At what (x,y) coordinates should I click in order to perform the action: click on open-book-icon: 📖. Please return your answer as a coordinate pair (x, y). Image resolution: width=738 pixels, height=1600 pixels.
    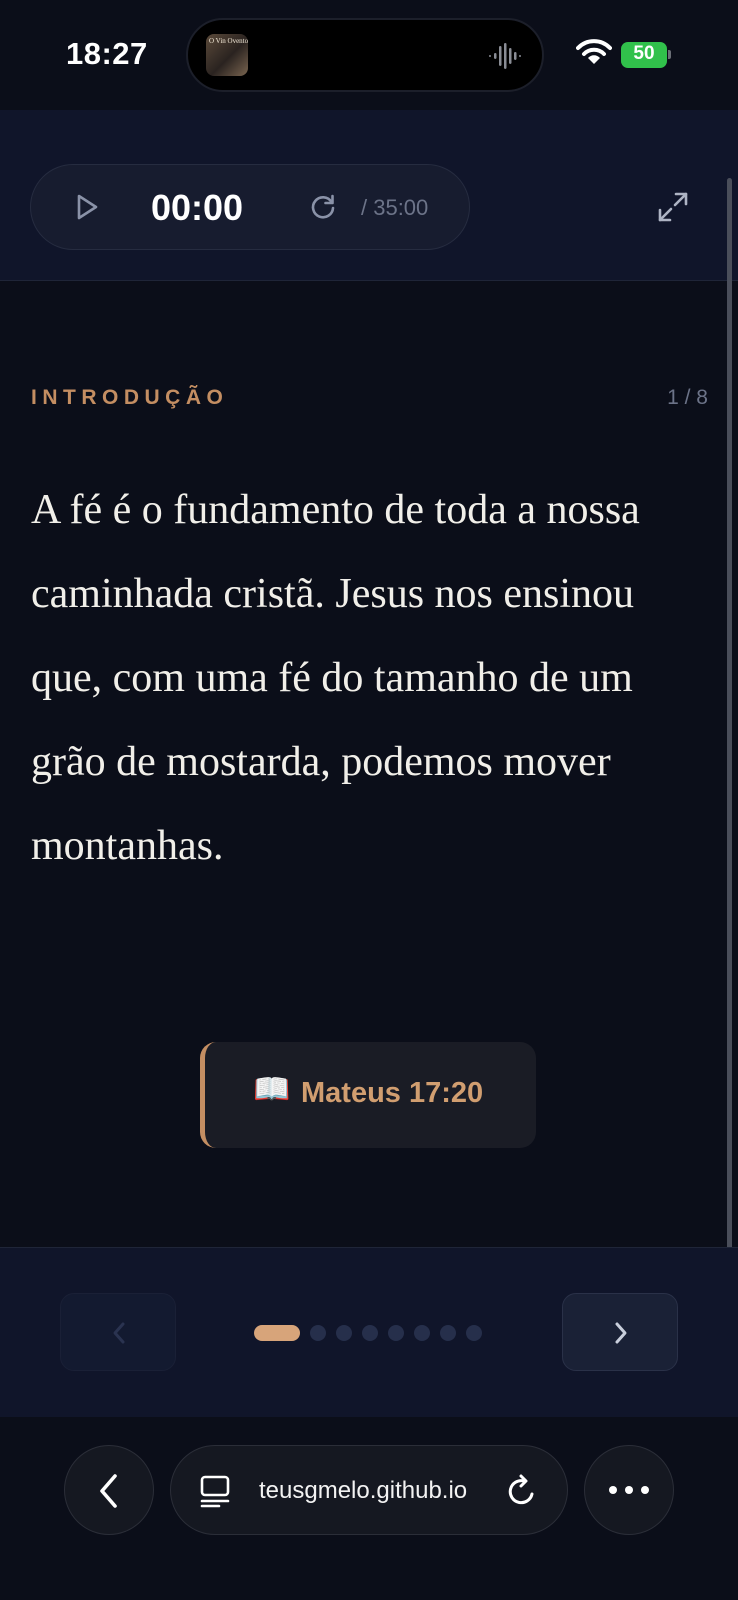
    Looking at the image, I should click on (272, 1089).